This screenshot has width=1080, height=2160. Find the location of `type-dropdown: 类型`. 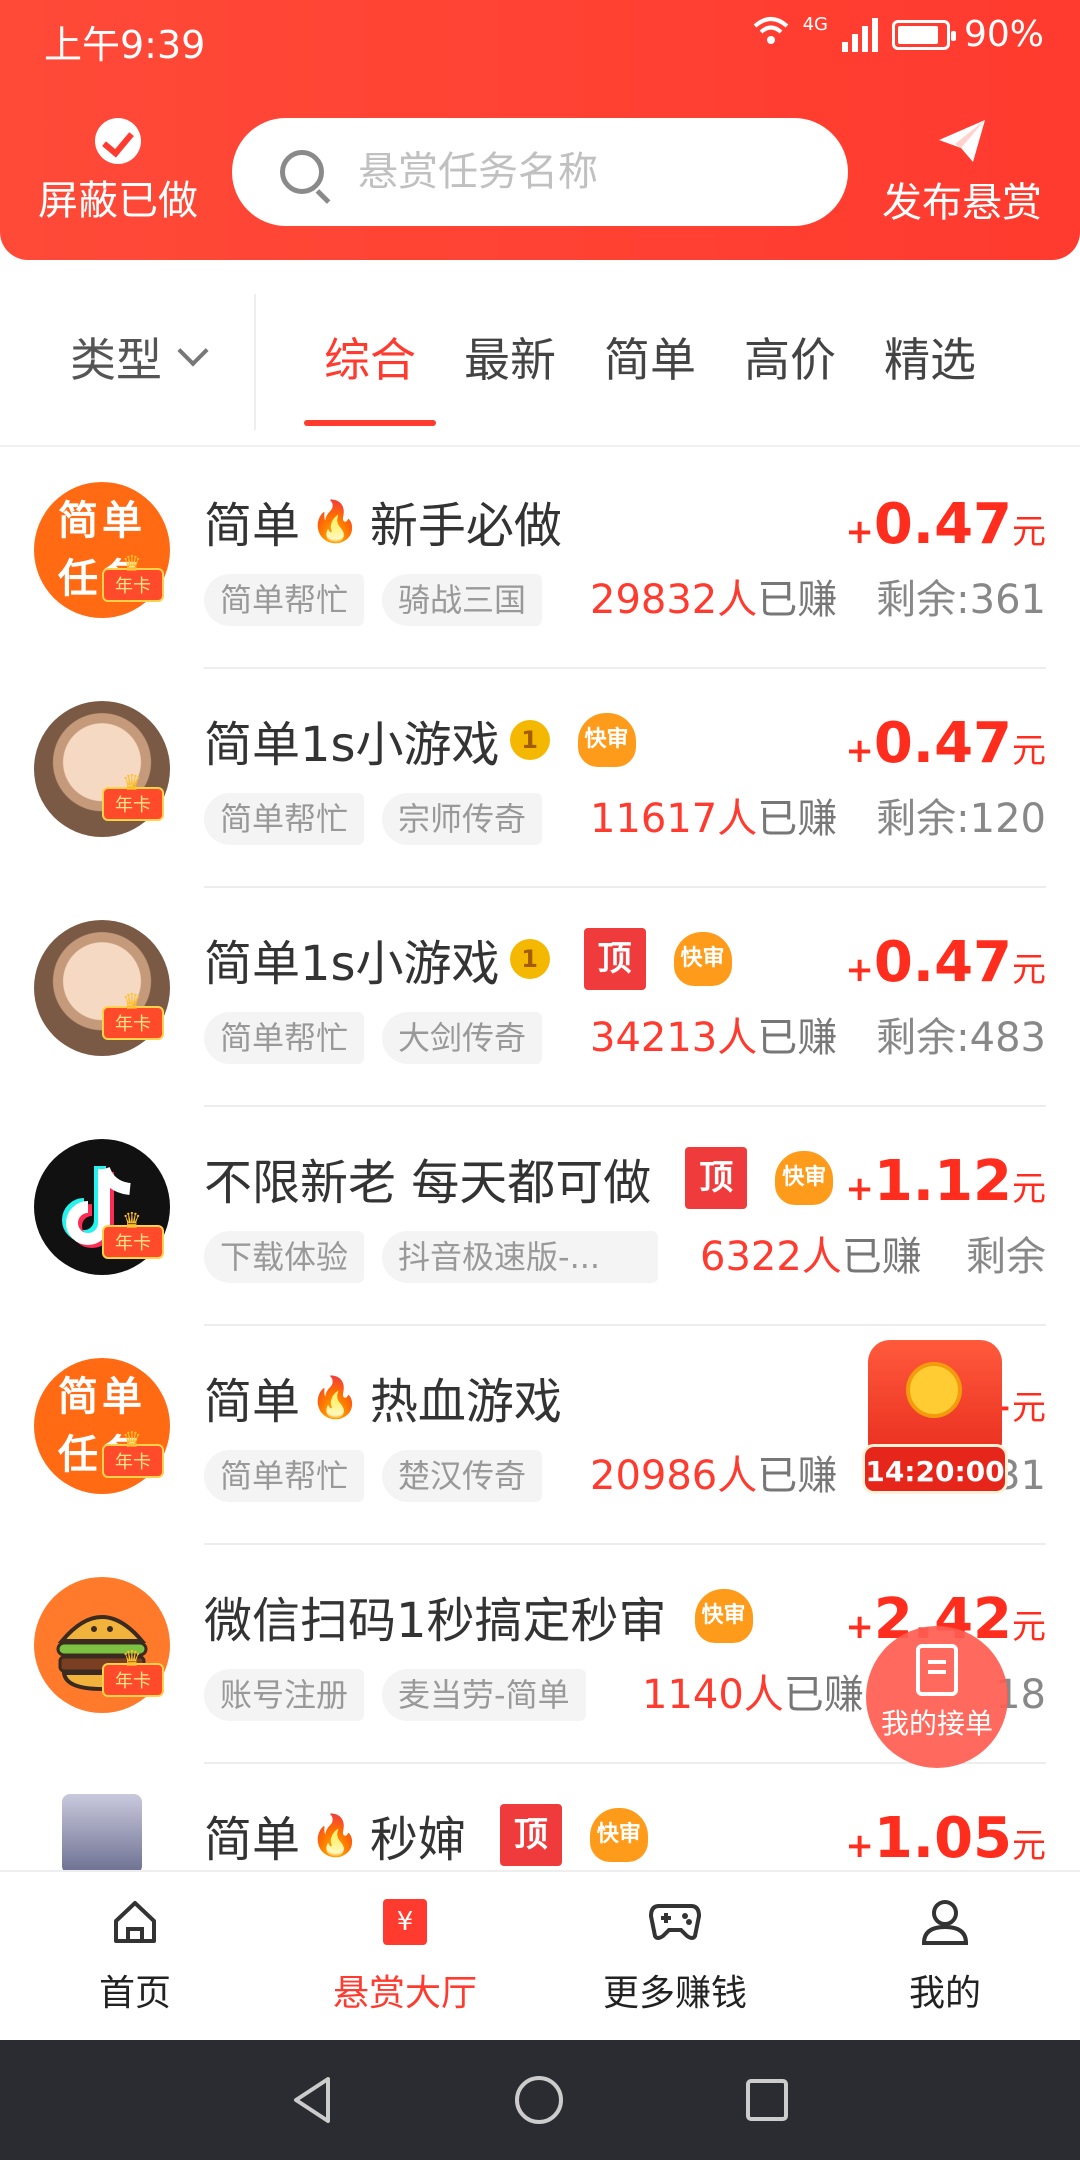

type-dropdown: 类型 is located at coordinates (139, 357).